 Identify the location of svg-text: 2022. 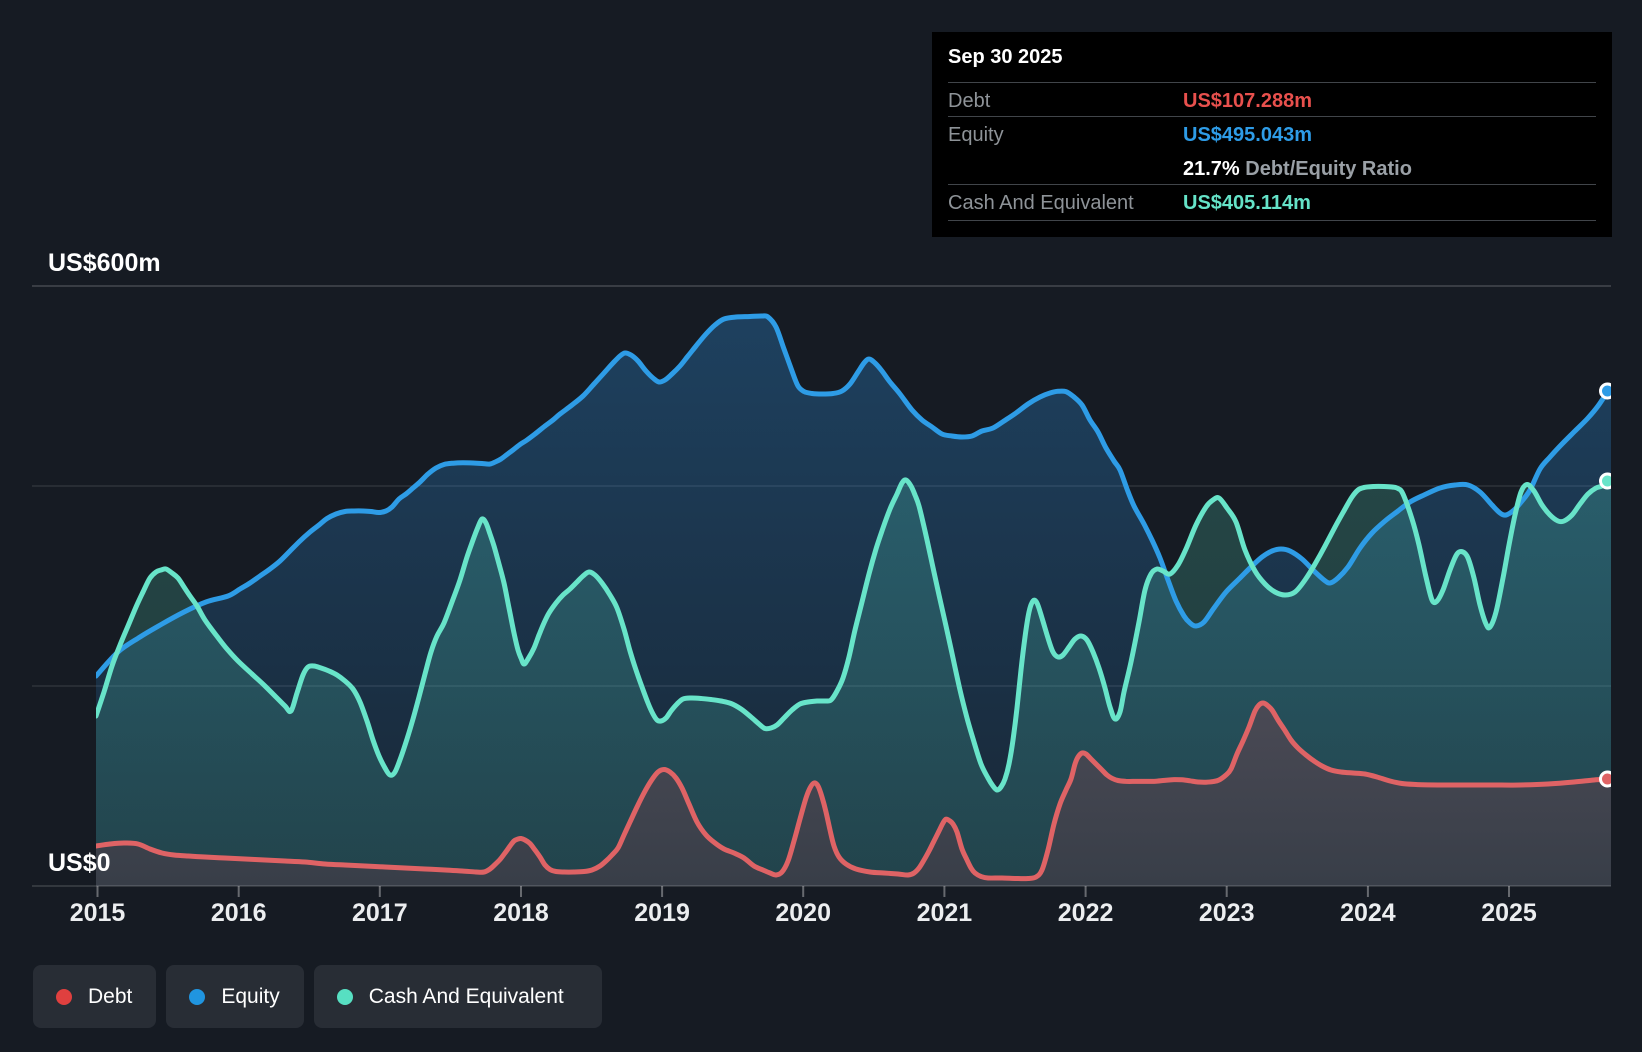
(1086, 913).